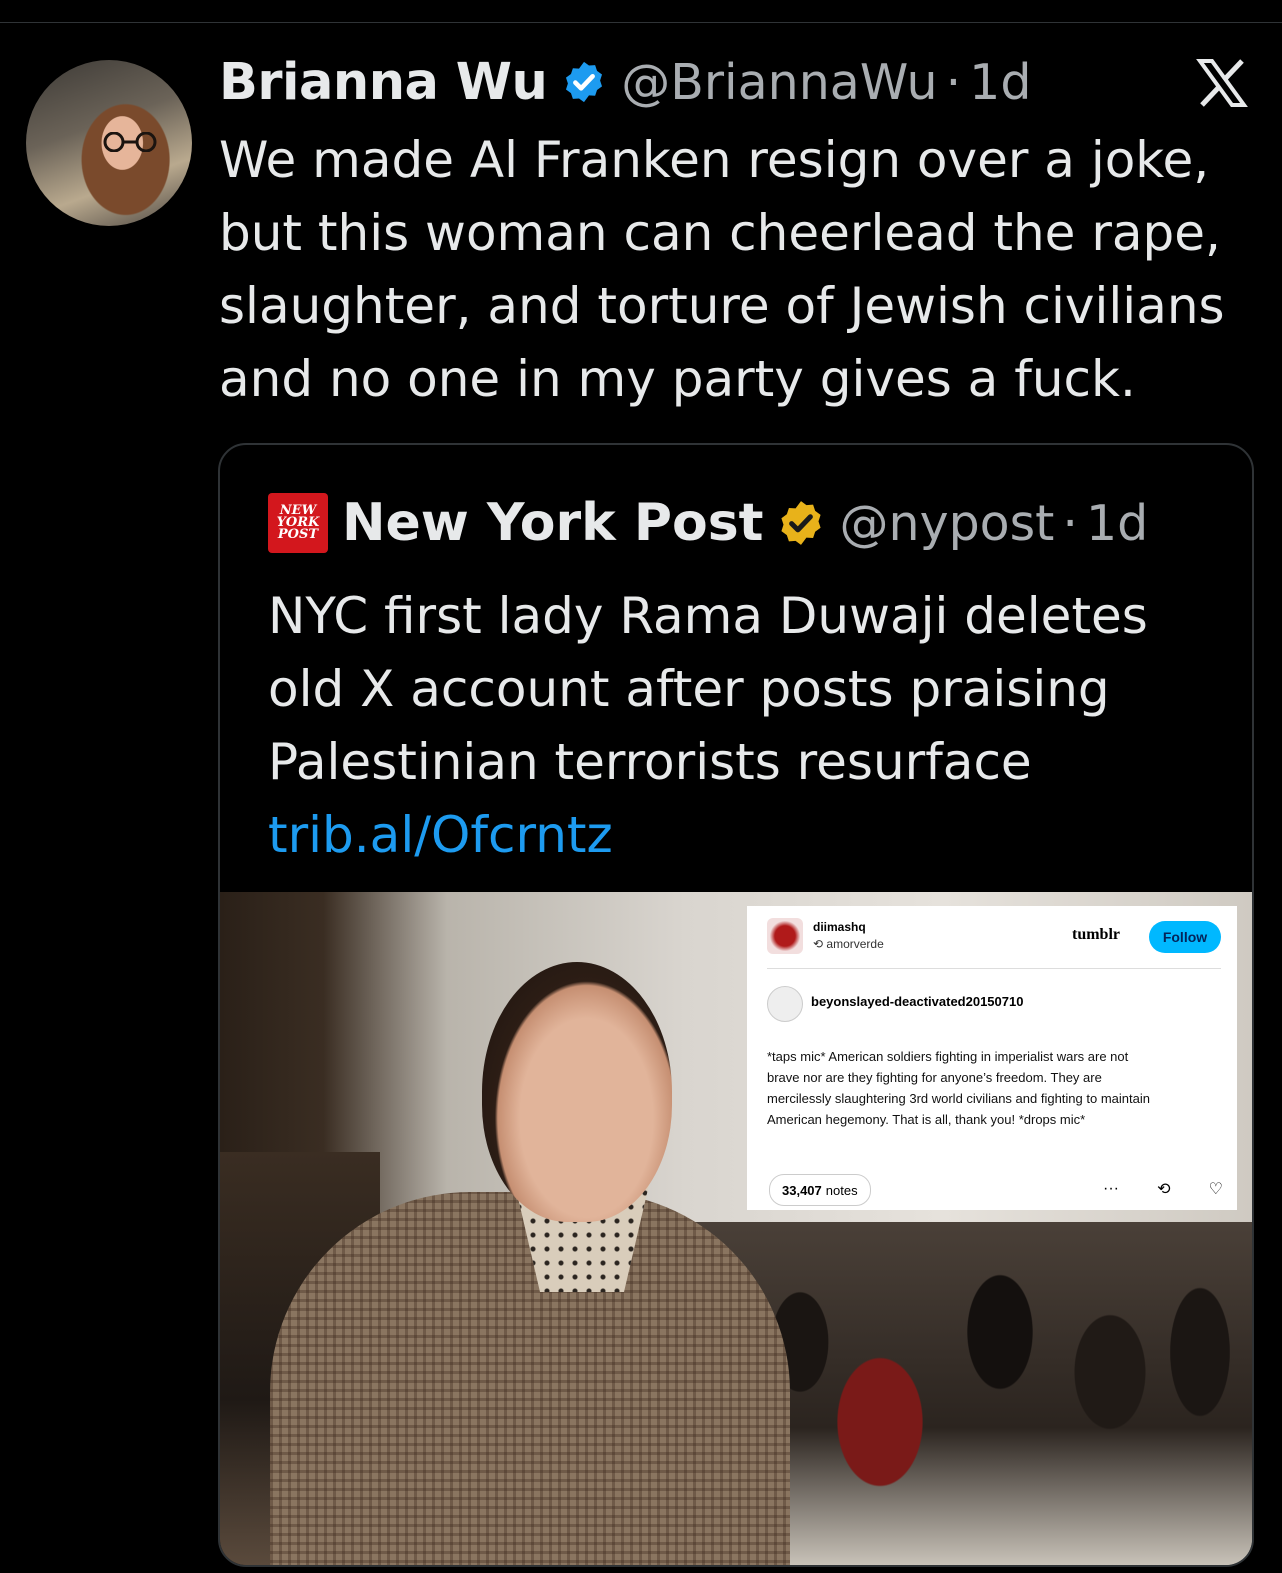 This screenshot has width=1282, height=1573. I want to click on tumblr-reblog-line: ⟲ amorverde, so click(848, 944).